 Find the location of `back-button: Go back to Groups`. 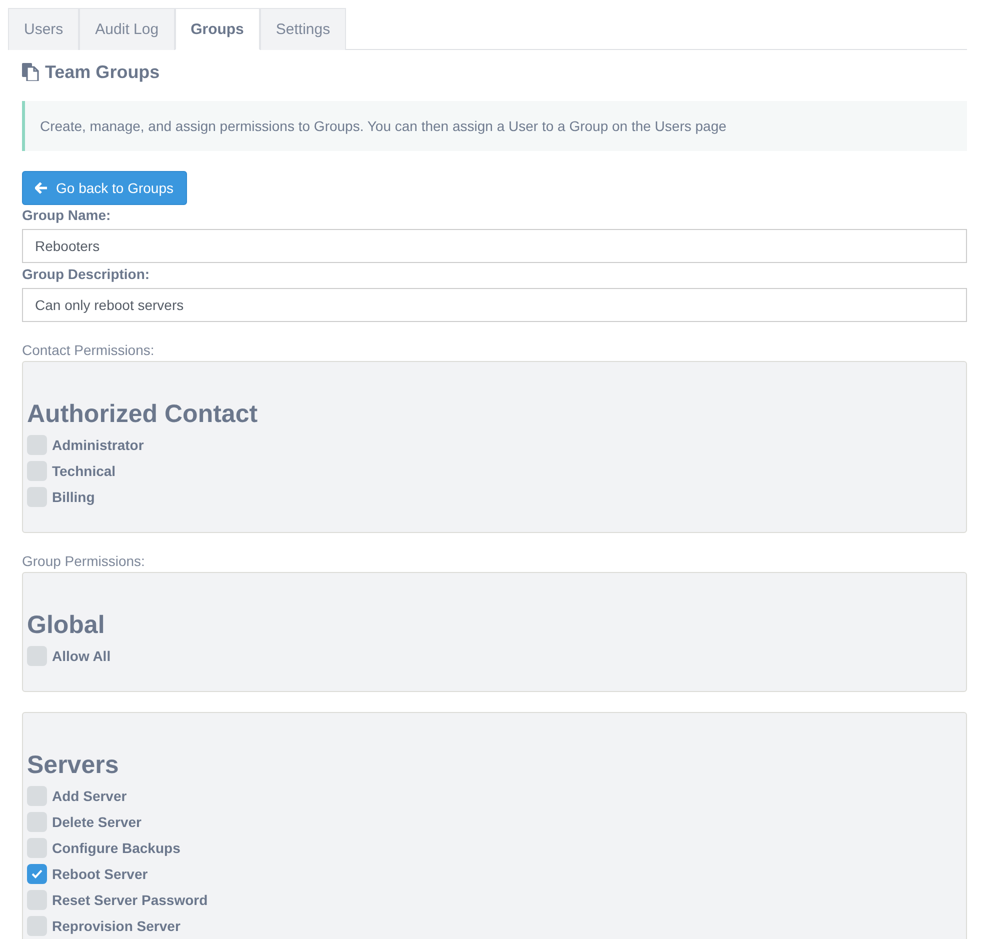

back-button: Go back to Groups is located at coordinates (104, 188).